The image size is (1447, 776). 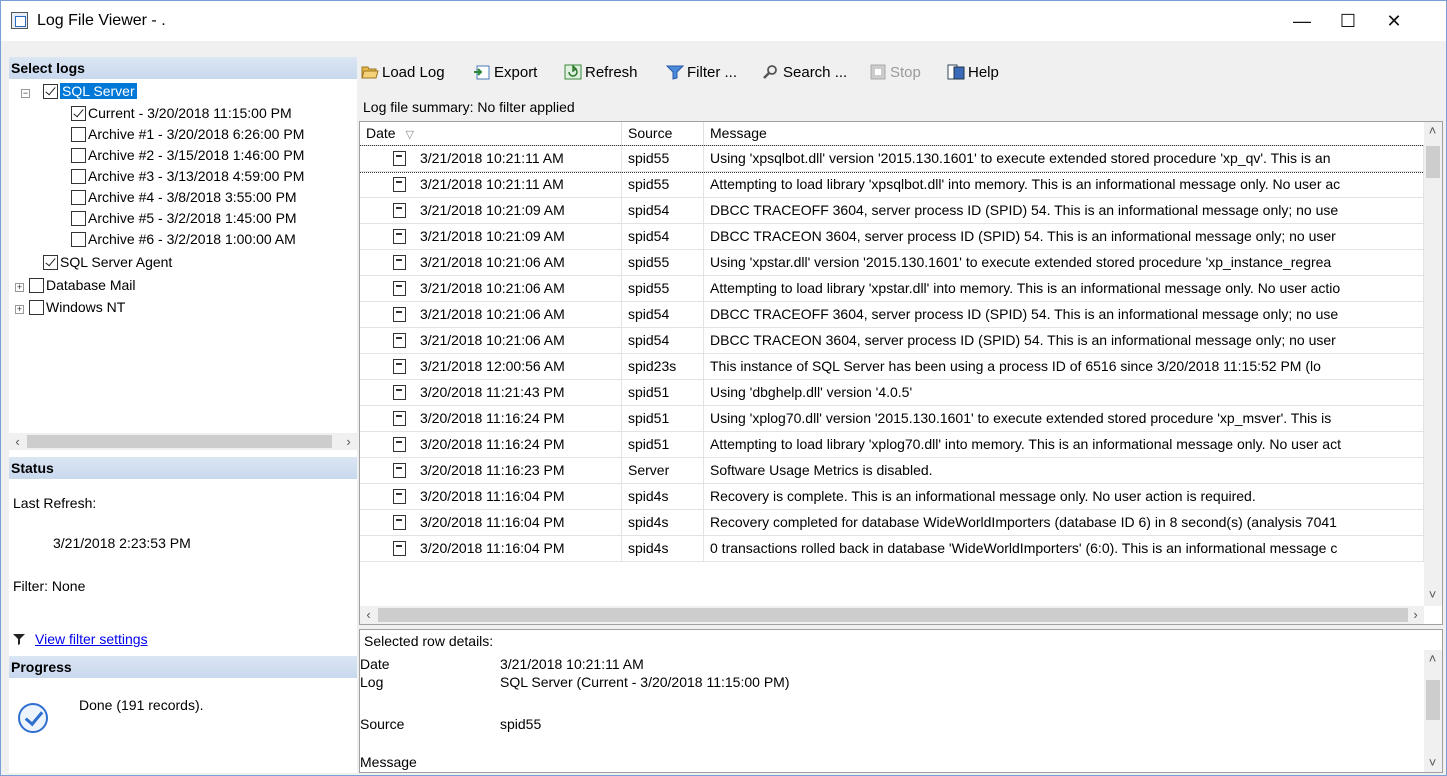 What do you see at coordinates (663, 366) in the screenshot?
I see `cell-source: spid23s` at bounding box center [663, 366].